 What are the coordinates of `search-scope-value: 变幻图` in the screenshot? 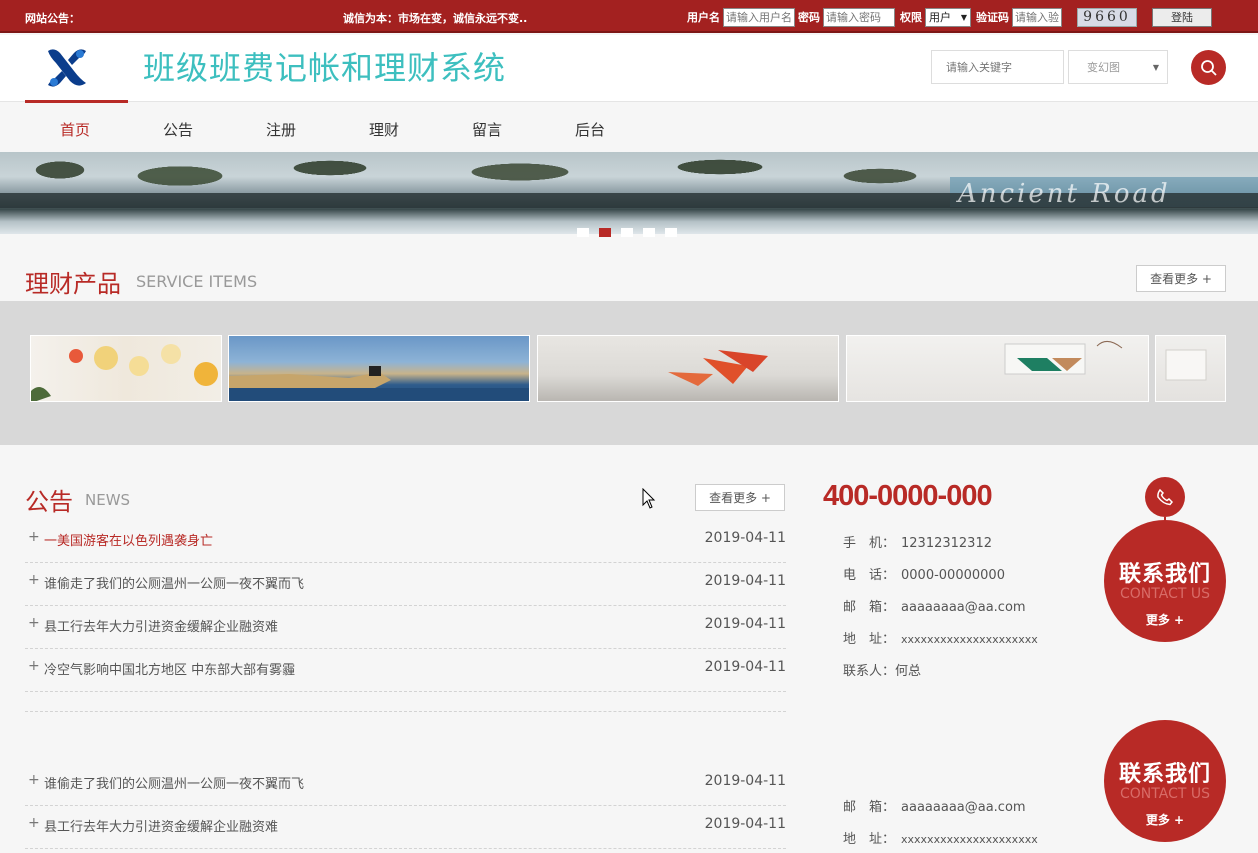 It's located at (1103, 67).